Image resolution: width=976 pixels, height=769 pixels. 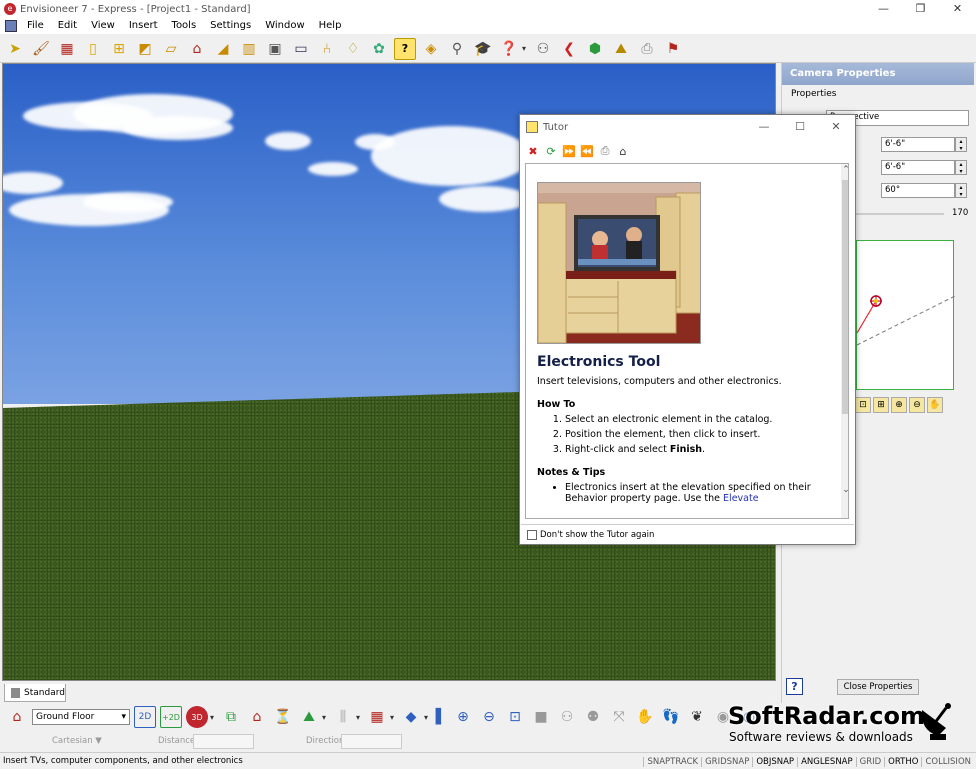 I want to click on snap-anglesnap: ANGLESNAP, so click(x=826, y=761).